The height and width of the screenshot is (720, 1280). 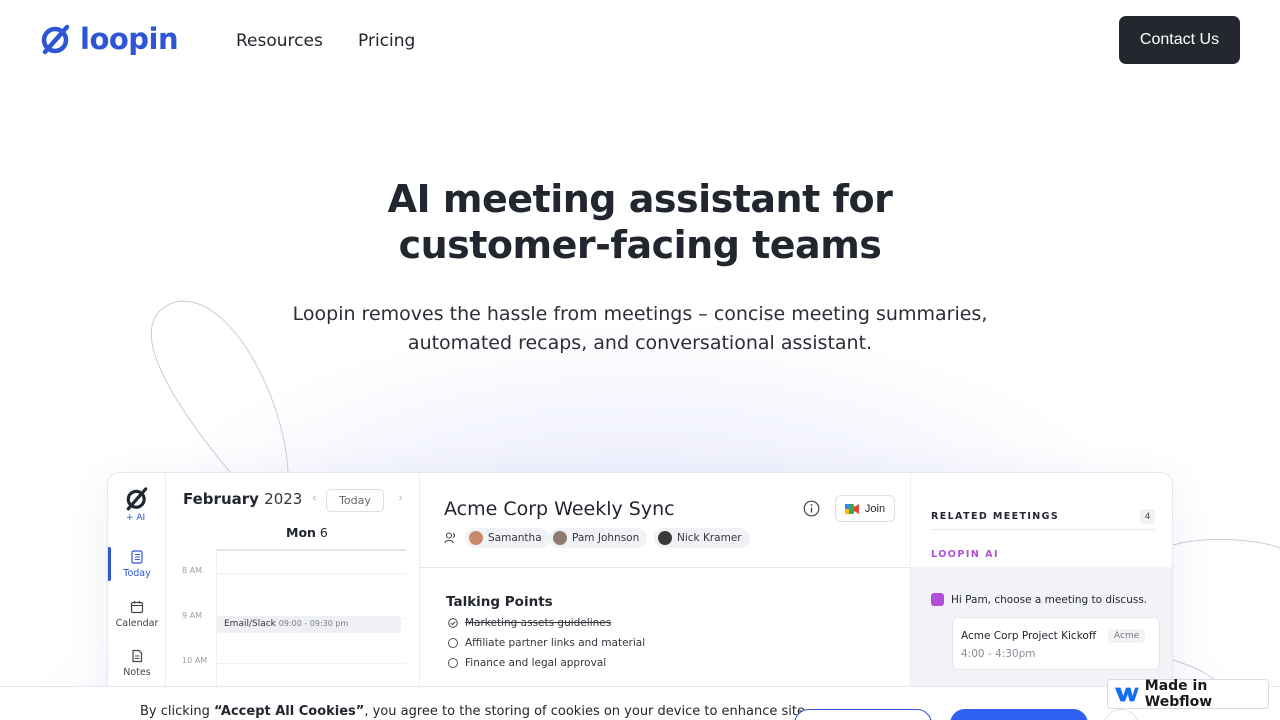 I want to click on calendar-year: 2023, so click(x=283, y=499).